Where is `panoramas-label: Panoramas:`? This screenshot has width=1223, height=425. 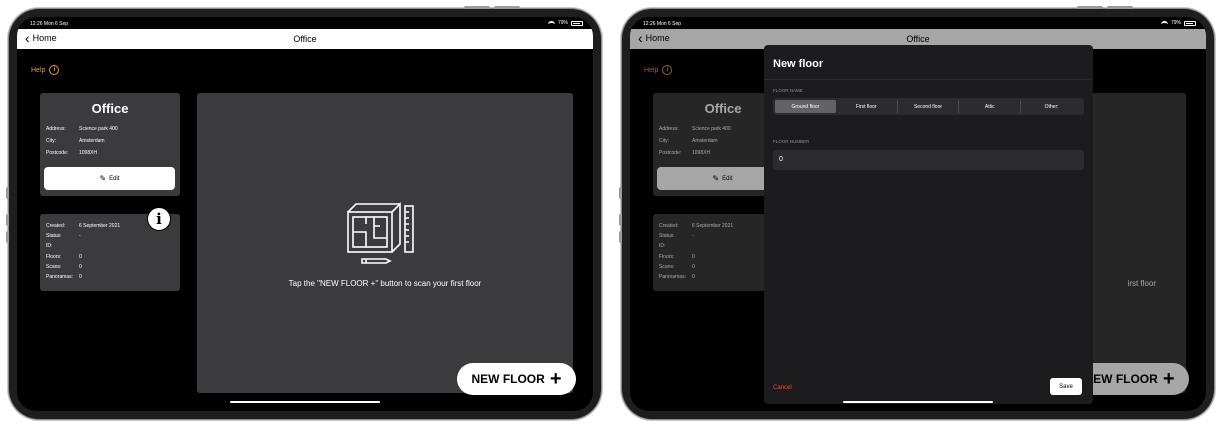 panoramas-label: Panoramas: is located at coordinates (59, 277).